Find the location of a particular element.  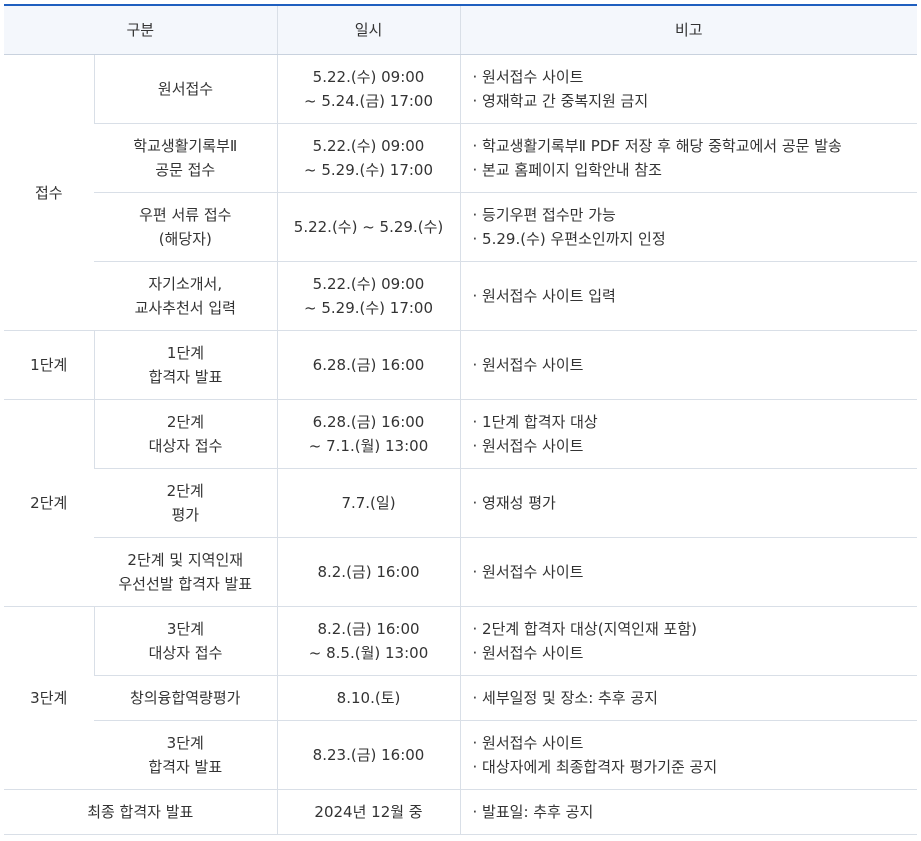

date-cell: 2024년 12월 중 is located at coordinates (368, 812).